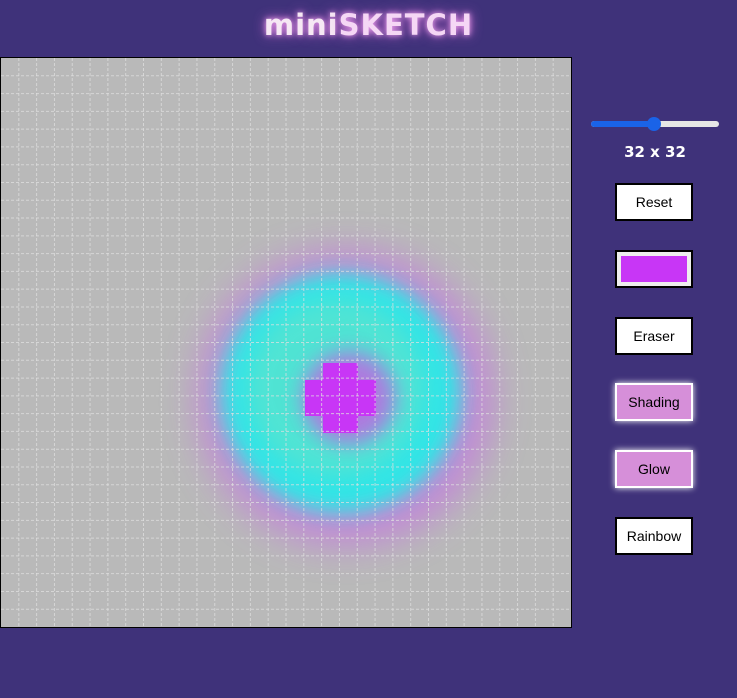 The height and width of the screenshot is (698, 737). I want to click on shading-button: Shading, so click(654, 402).